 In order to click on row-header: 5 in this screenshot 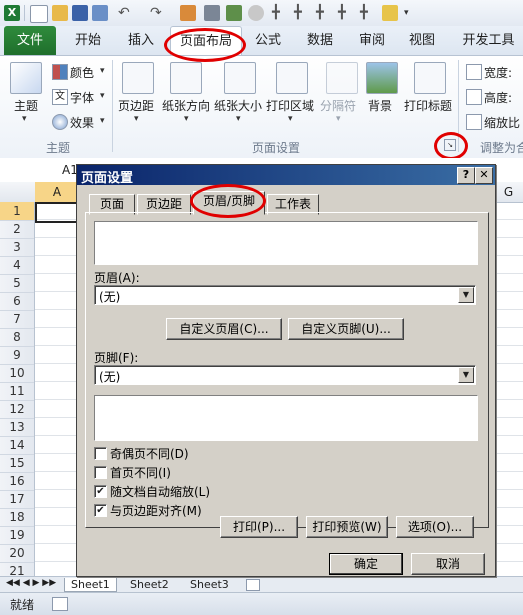, I will do `click(17, 283)`.